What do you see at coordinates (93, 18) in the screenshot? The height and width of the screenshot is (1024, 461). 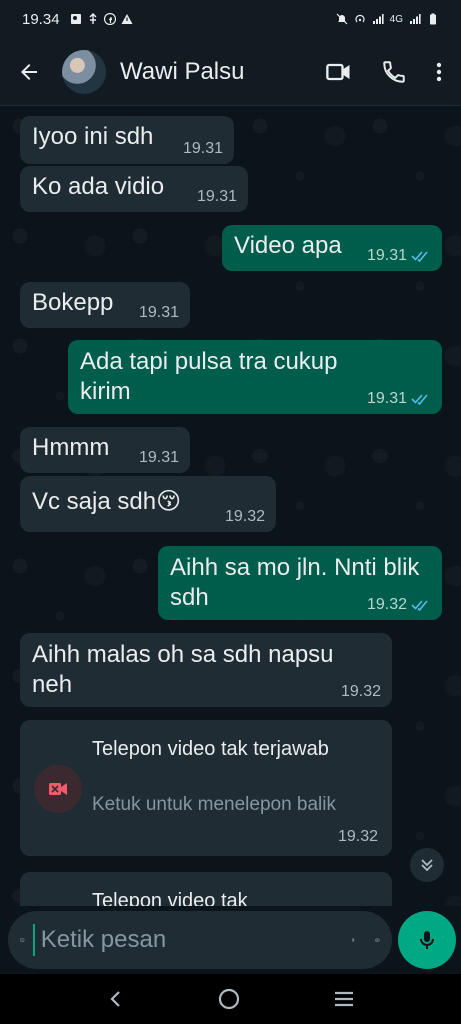 I see `usb-icon` at bounding box center [93, 18].